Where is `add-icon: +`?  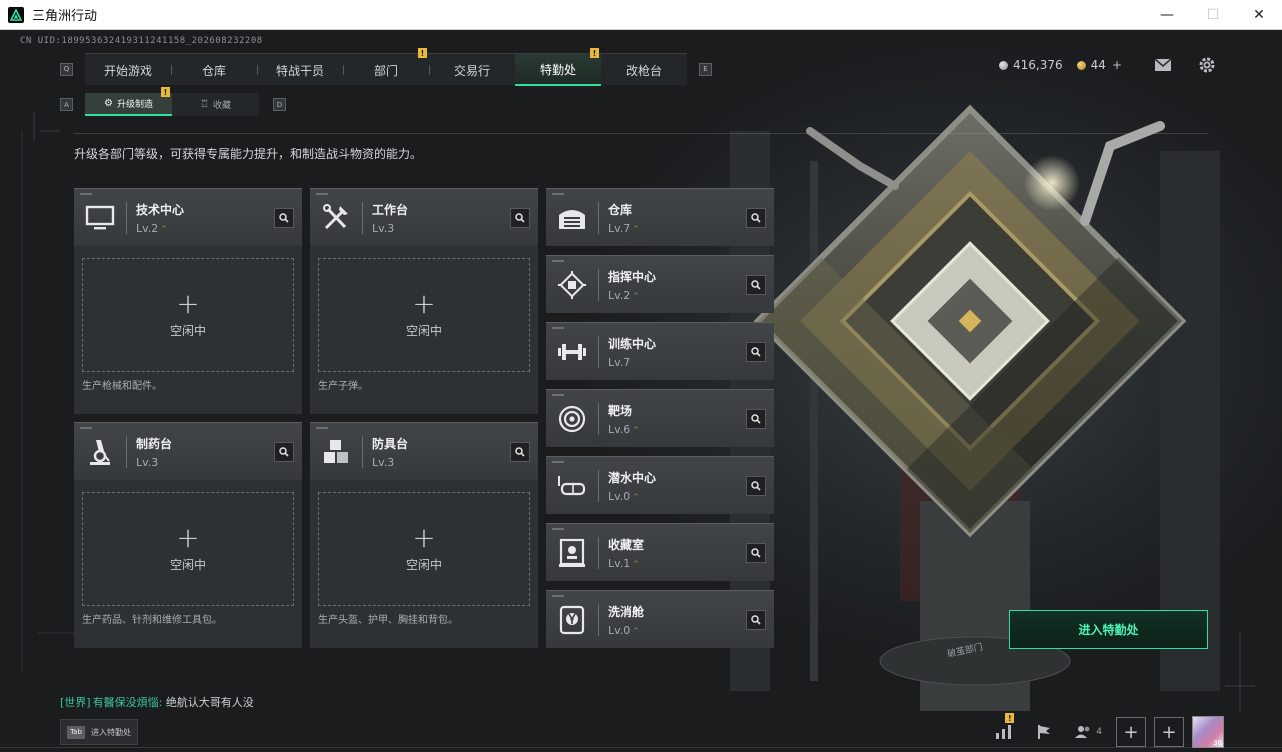
add-icon: + is located at coordinates (188, 303).